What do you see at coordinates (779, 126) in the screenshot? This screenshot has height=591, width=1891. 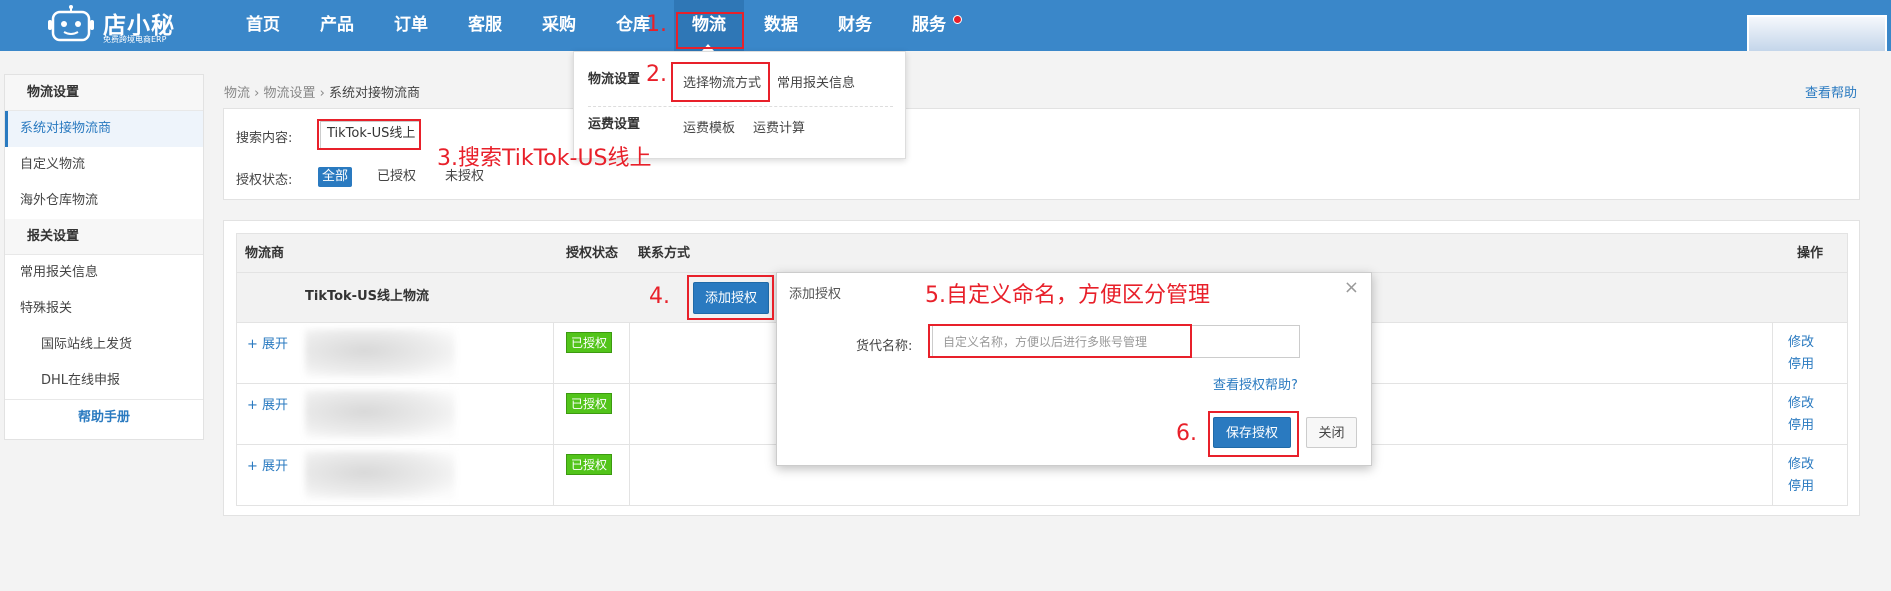 I see `menu-item-freight-calc: 运费计算` at bounding box center [779, 126].